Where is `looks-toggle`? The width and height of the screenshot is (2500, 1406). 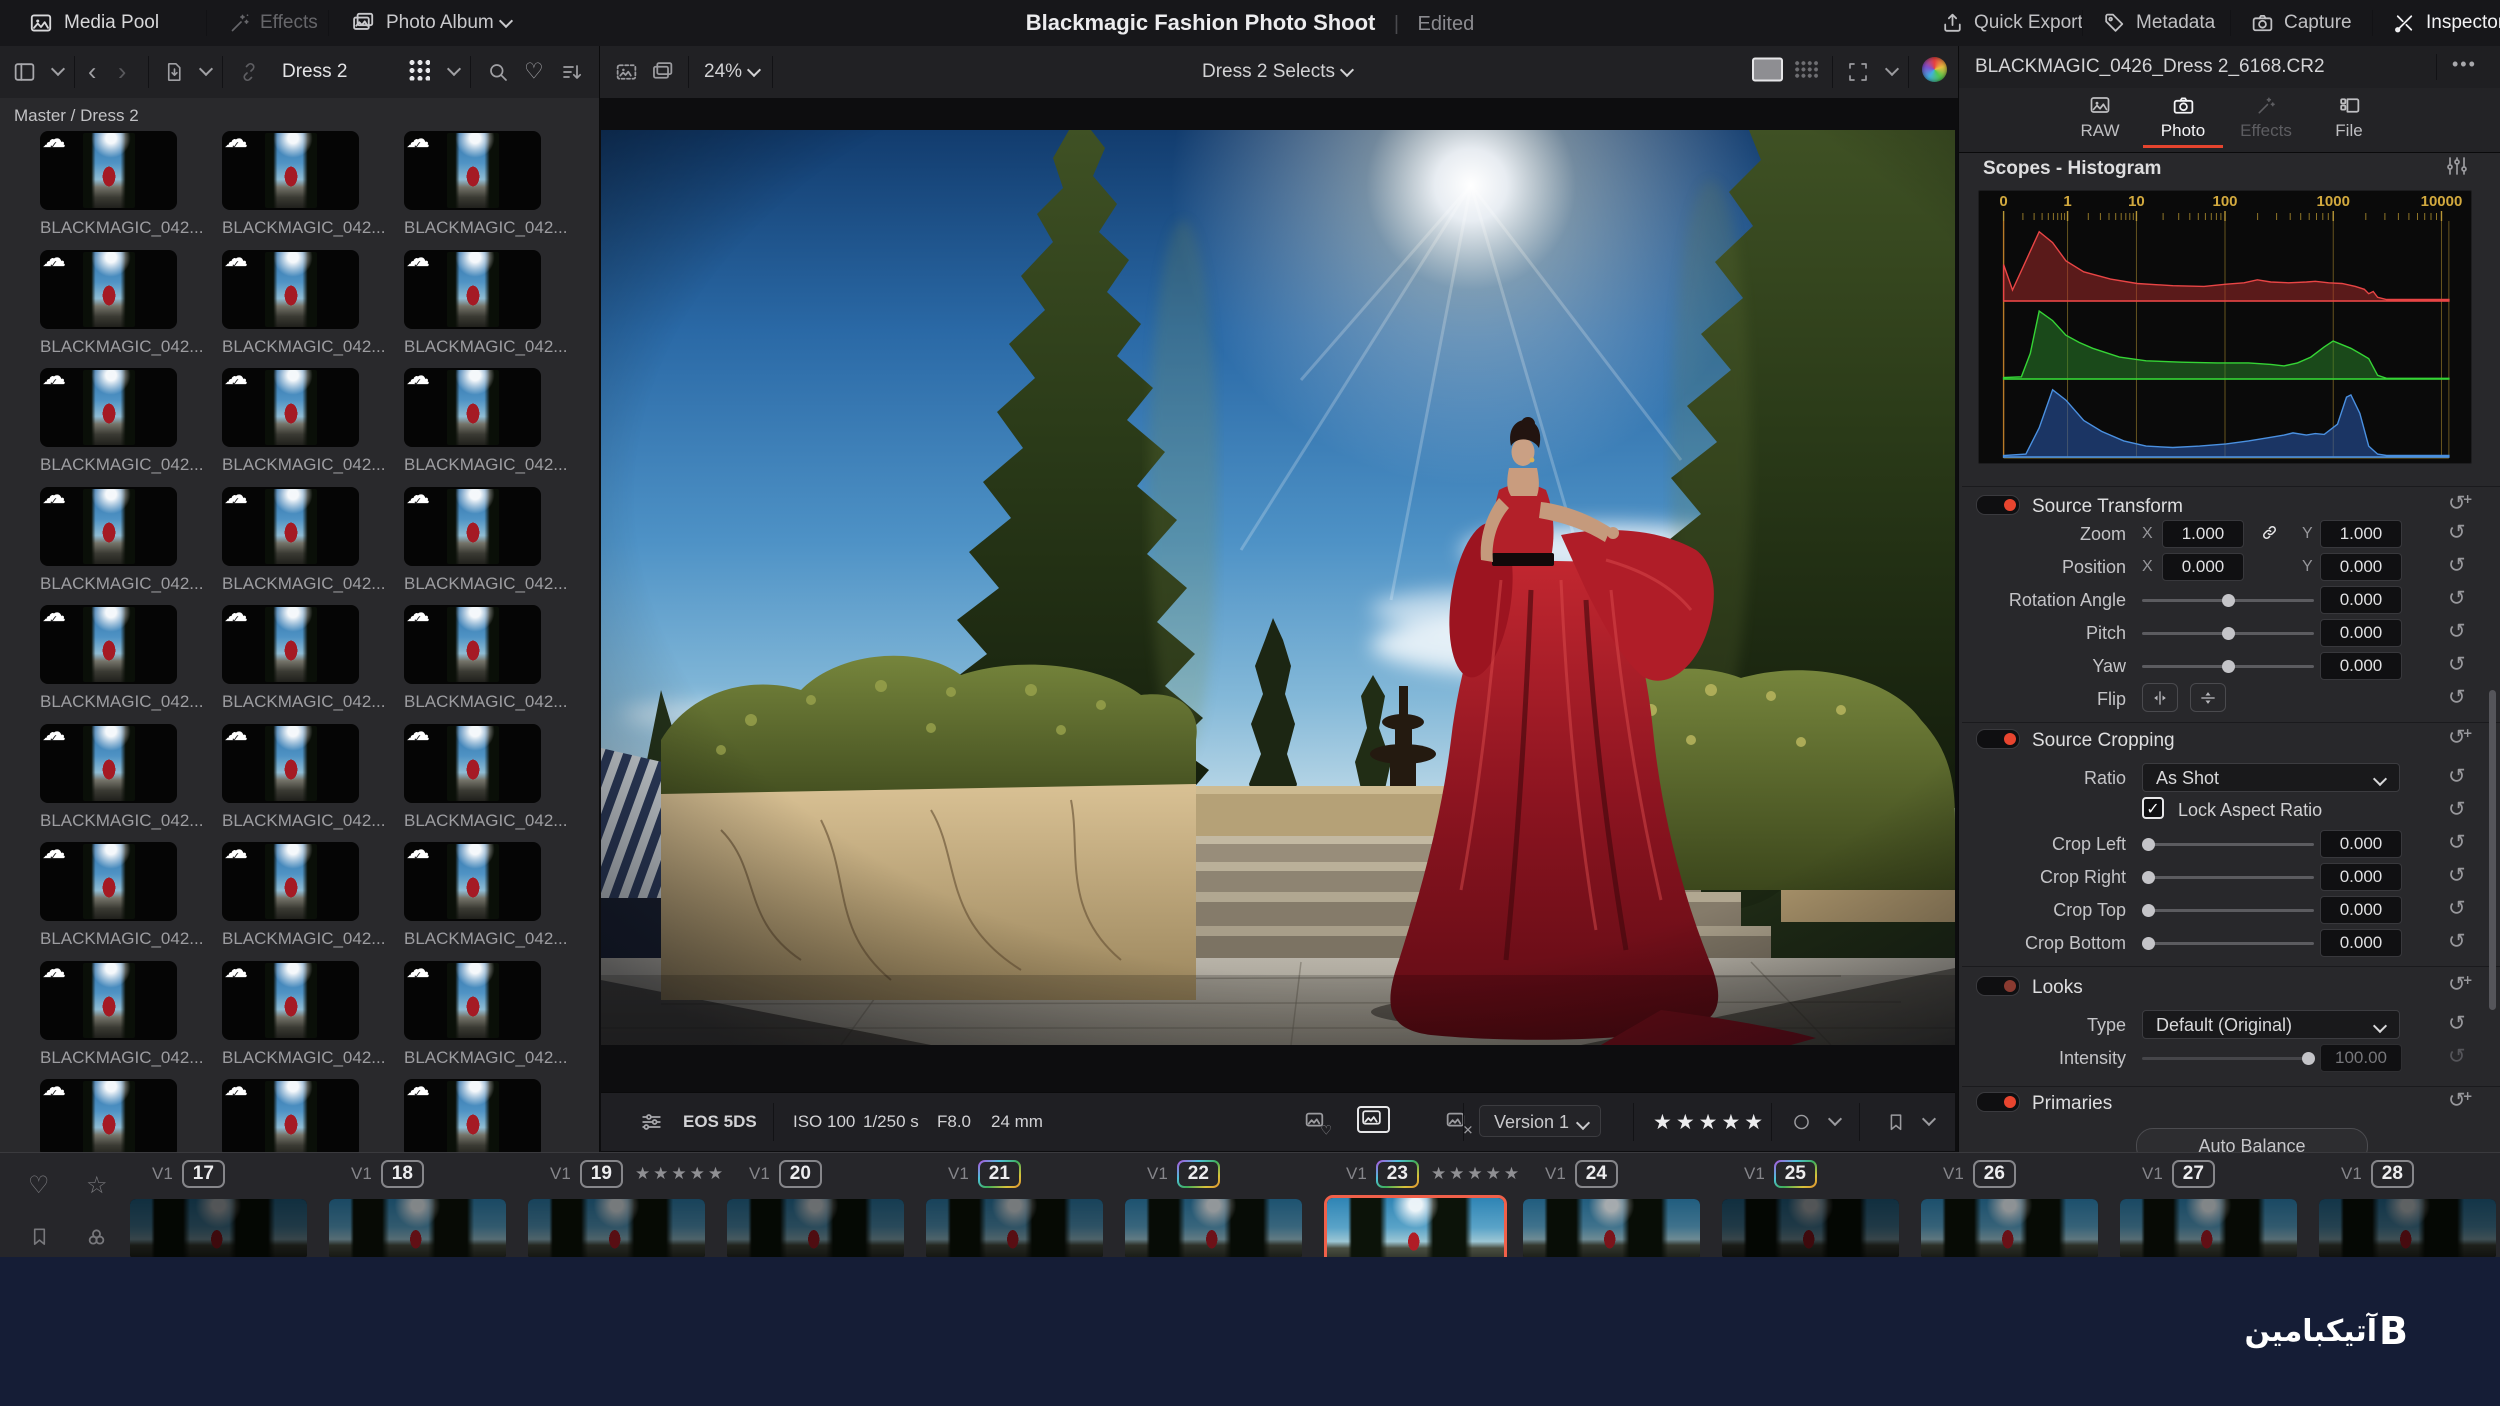 looks-toggle is located at coordinates (1998, 986).